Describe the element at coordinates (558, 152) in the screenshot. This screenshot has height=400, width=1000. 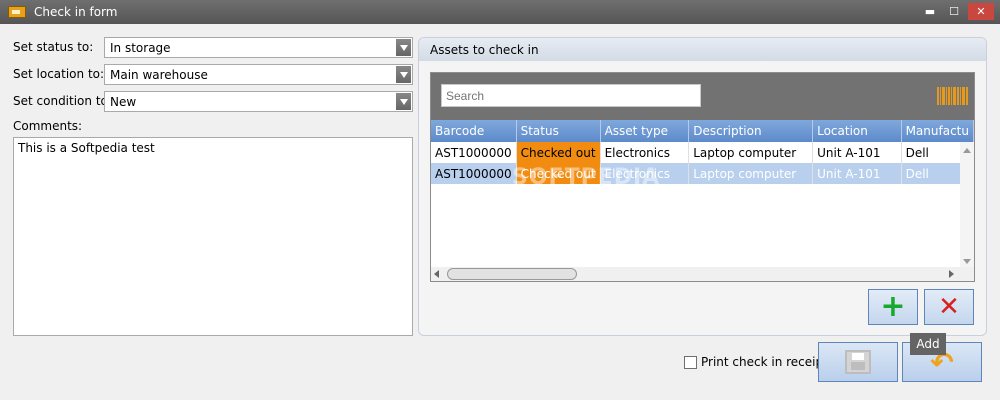
I see `cell-status: Checked out` at that location.